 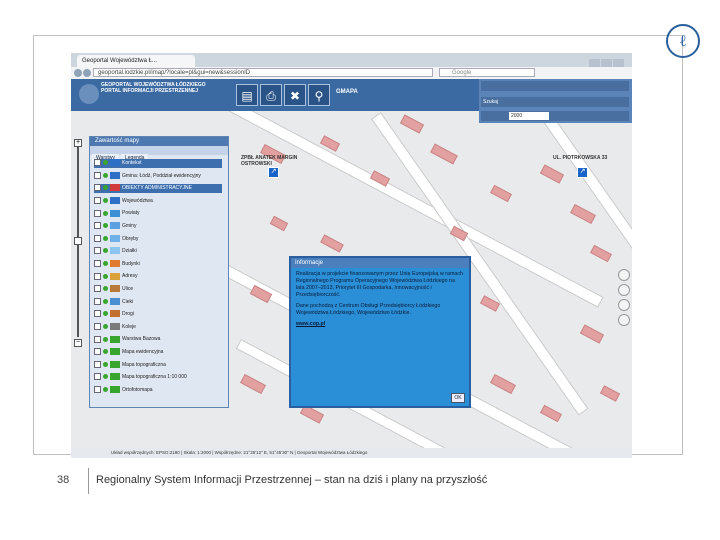 What do you see at coordinates (158, 365) in the screenshot?
I see `layer-item: Mapa topograficzna` at bounding box center [158, 365].